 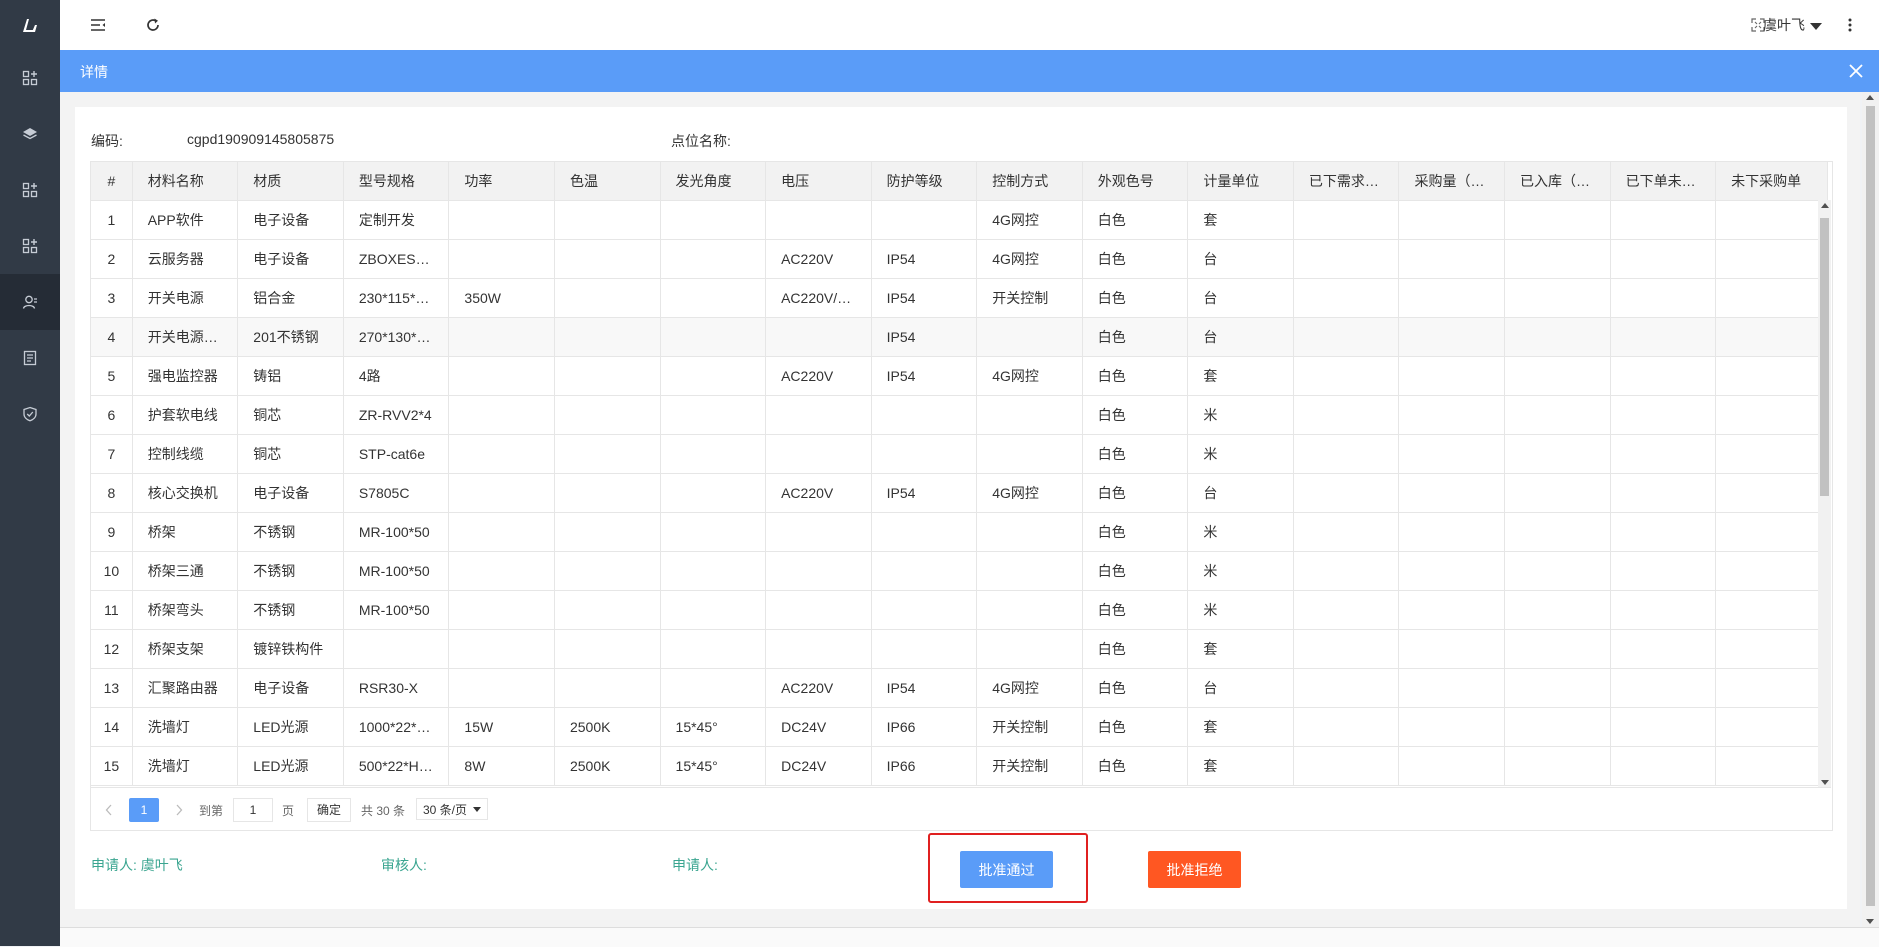 I want to click on approve-button: 批准通过, so click(x=1006, y=869).